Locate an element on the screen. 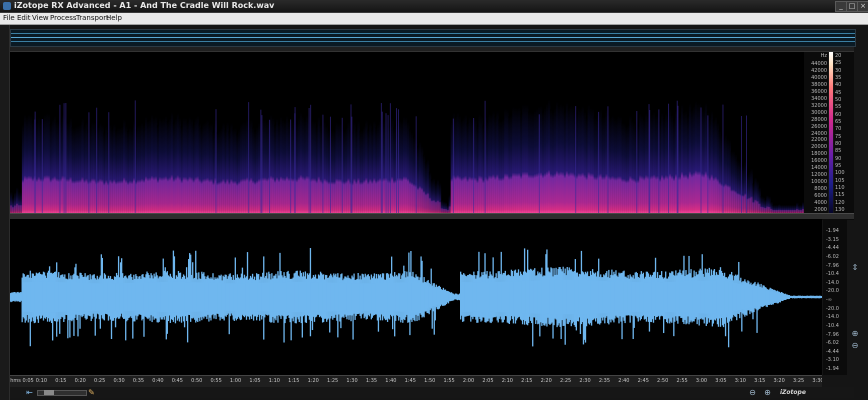 The width and height of the screenshot is (868, 400). db-tick-label: 45 is located at coordinates (838, 92).